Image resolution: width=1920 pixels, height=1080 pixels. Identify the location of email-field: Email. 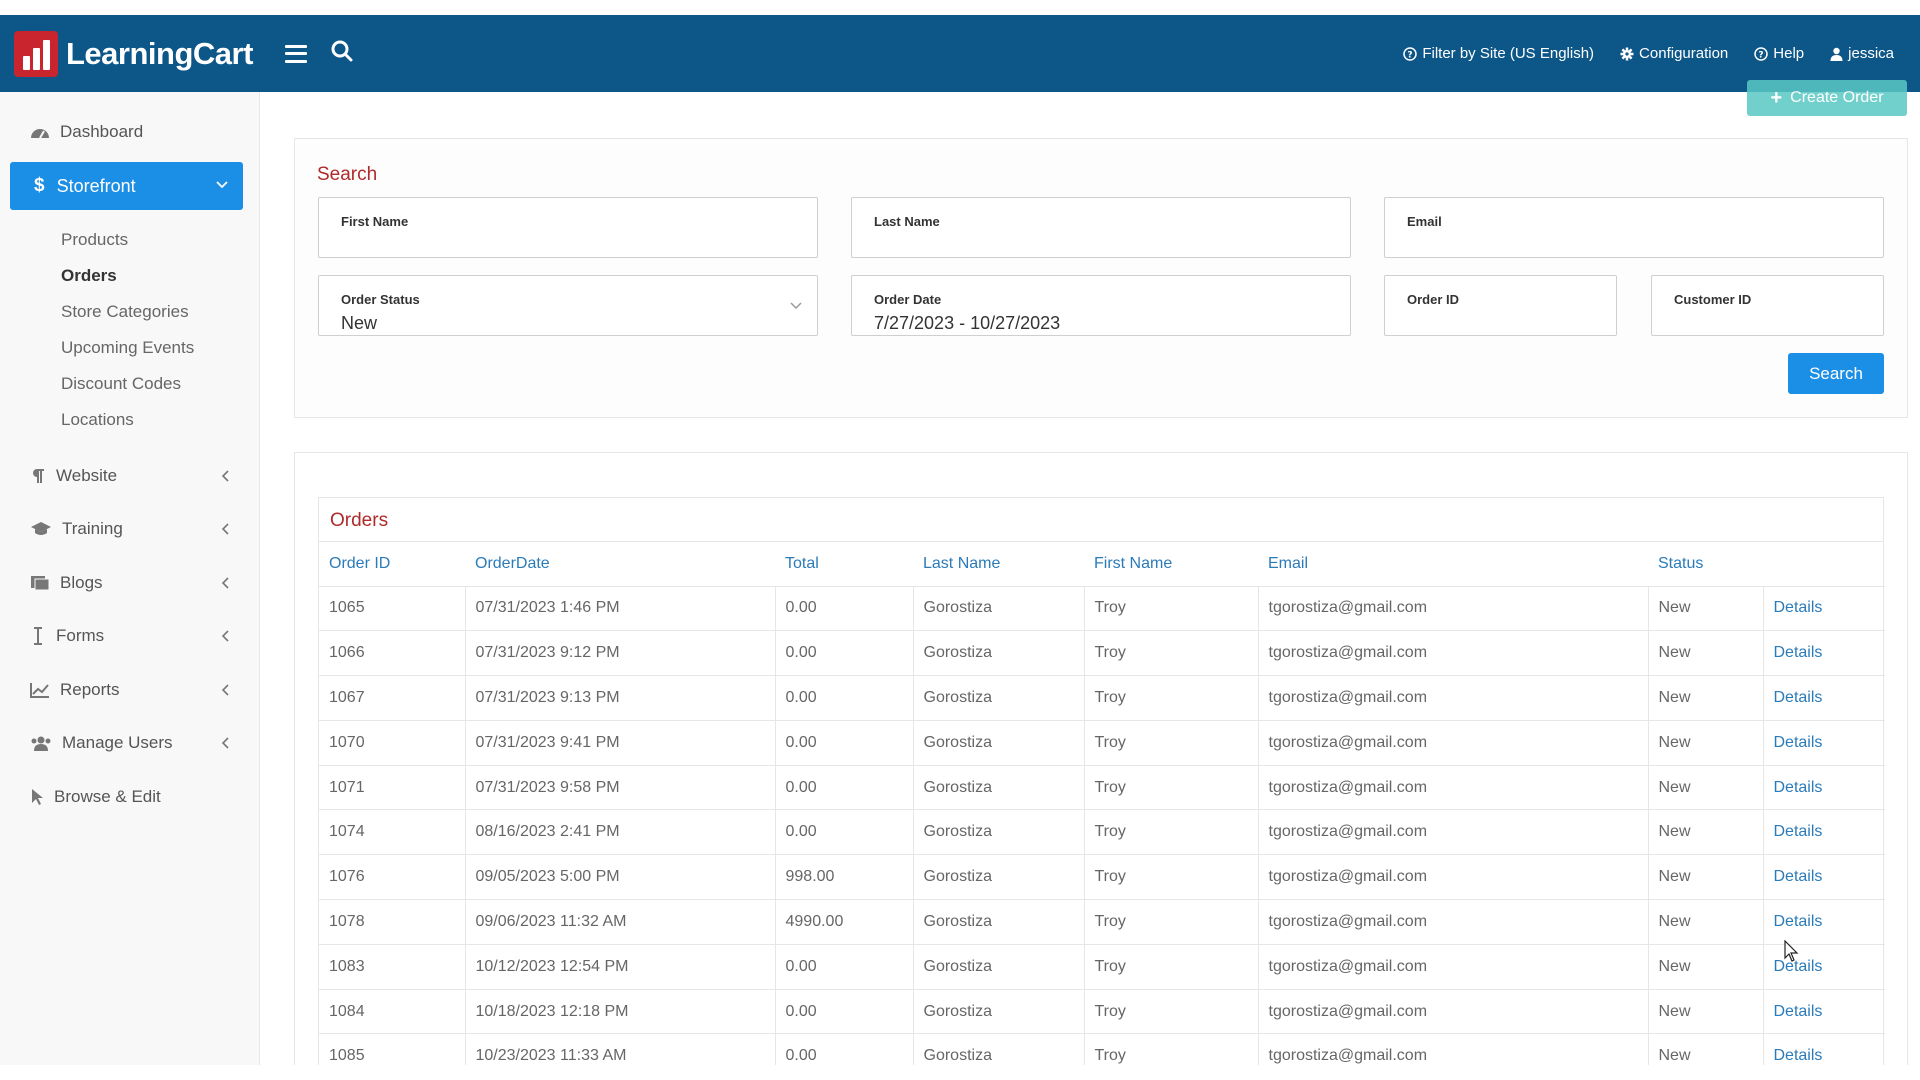
(1634, 227).